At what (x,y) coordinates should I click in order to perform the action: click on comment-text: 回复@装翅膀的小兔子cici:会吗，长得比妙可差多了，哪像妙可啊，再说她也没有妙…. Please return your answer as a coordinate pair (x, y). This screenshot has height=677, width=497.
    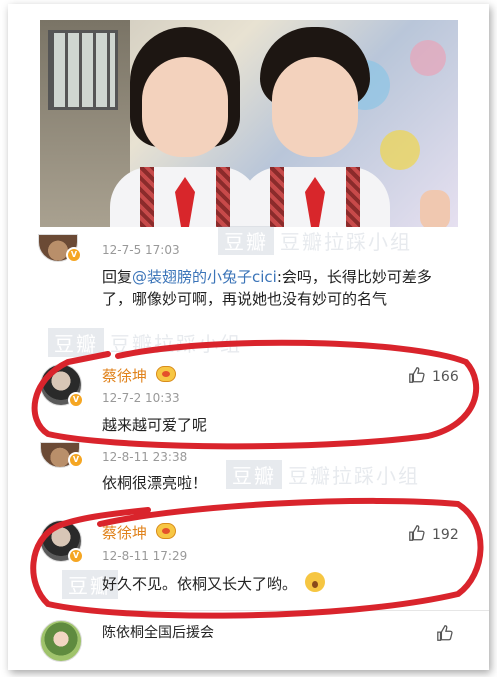
    Looking at the image, I should click on (267, 288).